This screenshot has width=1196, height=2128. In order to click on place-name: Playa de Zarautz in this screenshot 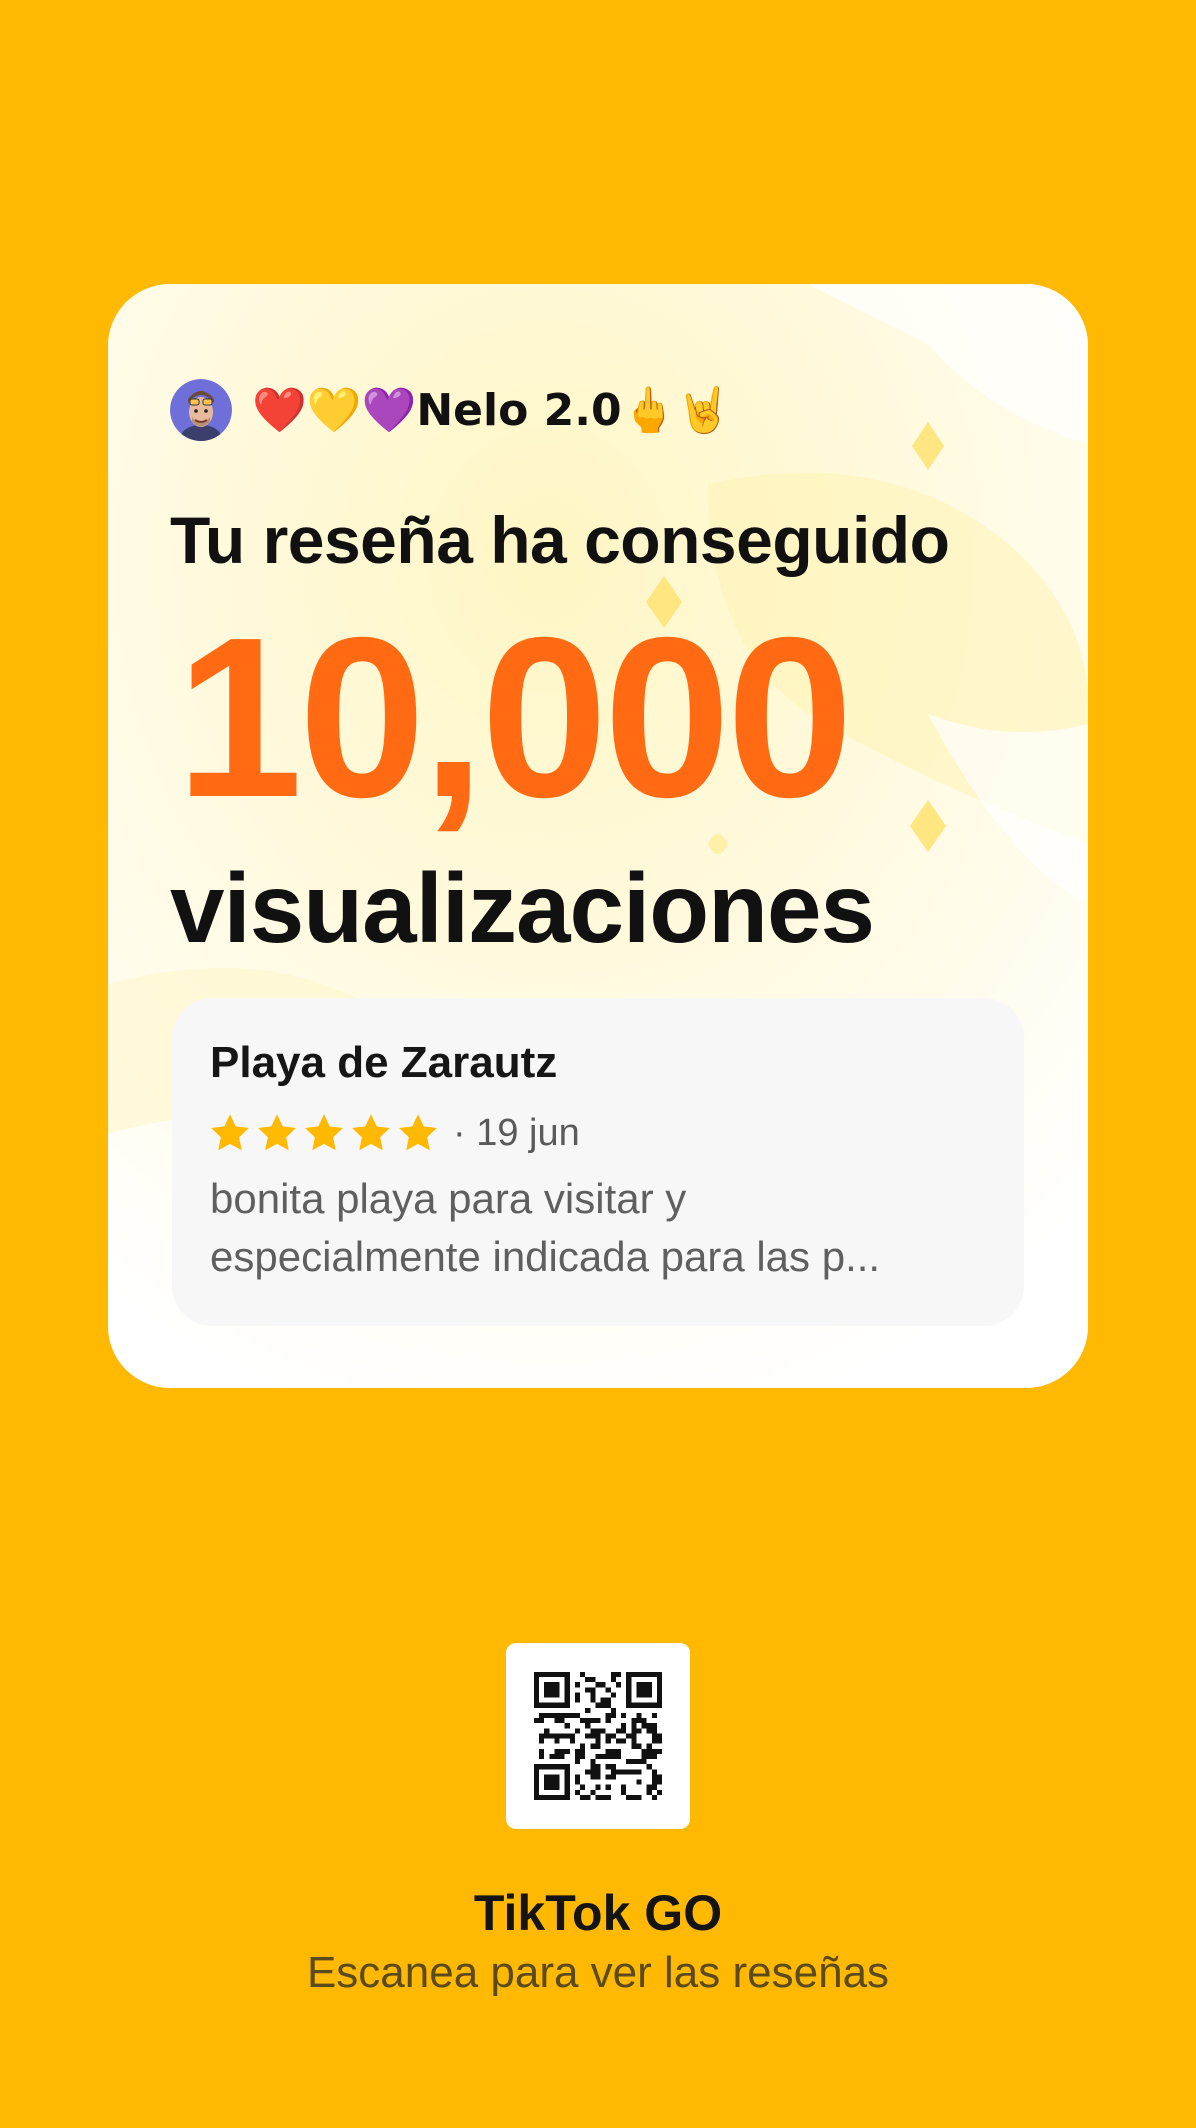, I will do `click(384, 1062)`.